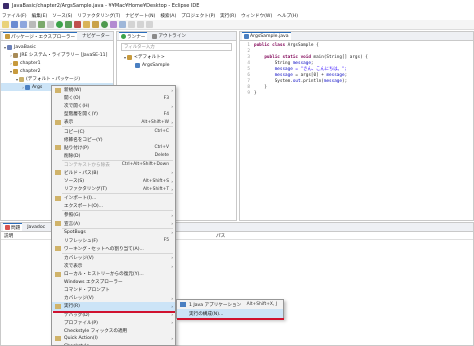 The width and height of the screenshot is (474, 346). I want to click on editor-tabs: ArgsSample.java, so click(356, 36).